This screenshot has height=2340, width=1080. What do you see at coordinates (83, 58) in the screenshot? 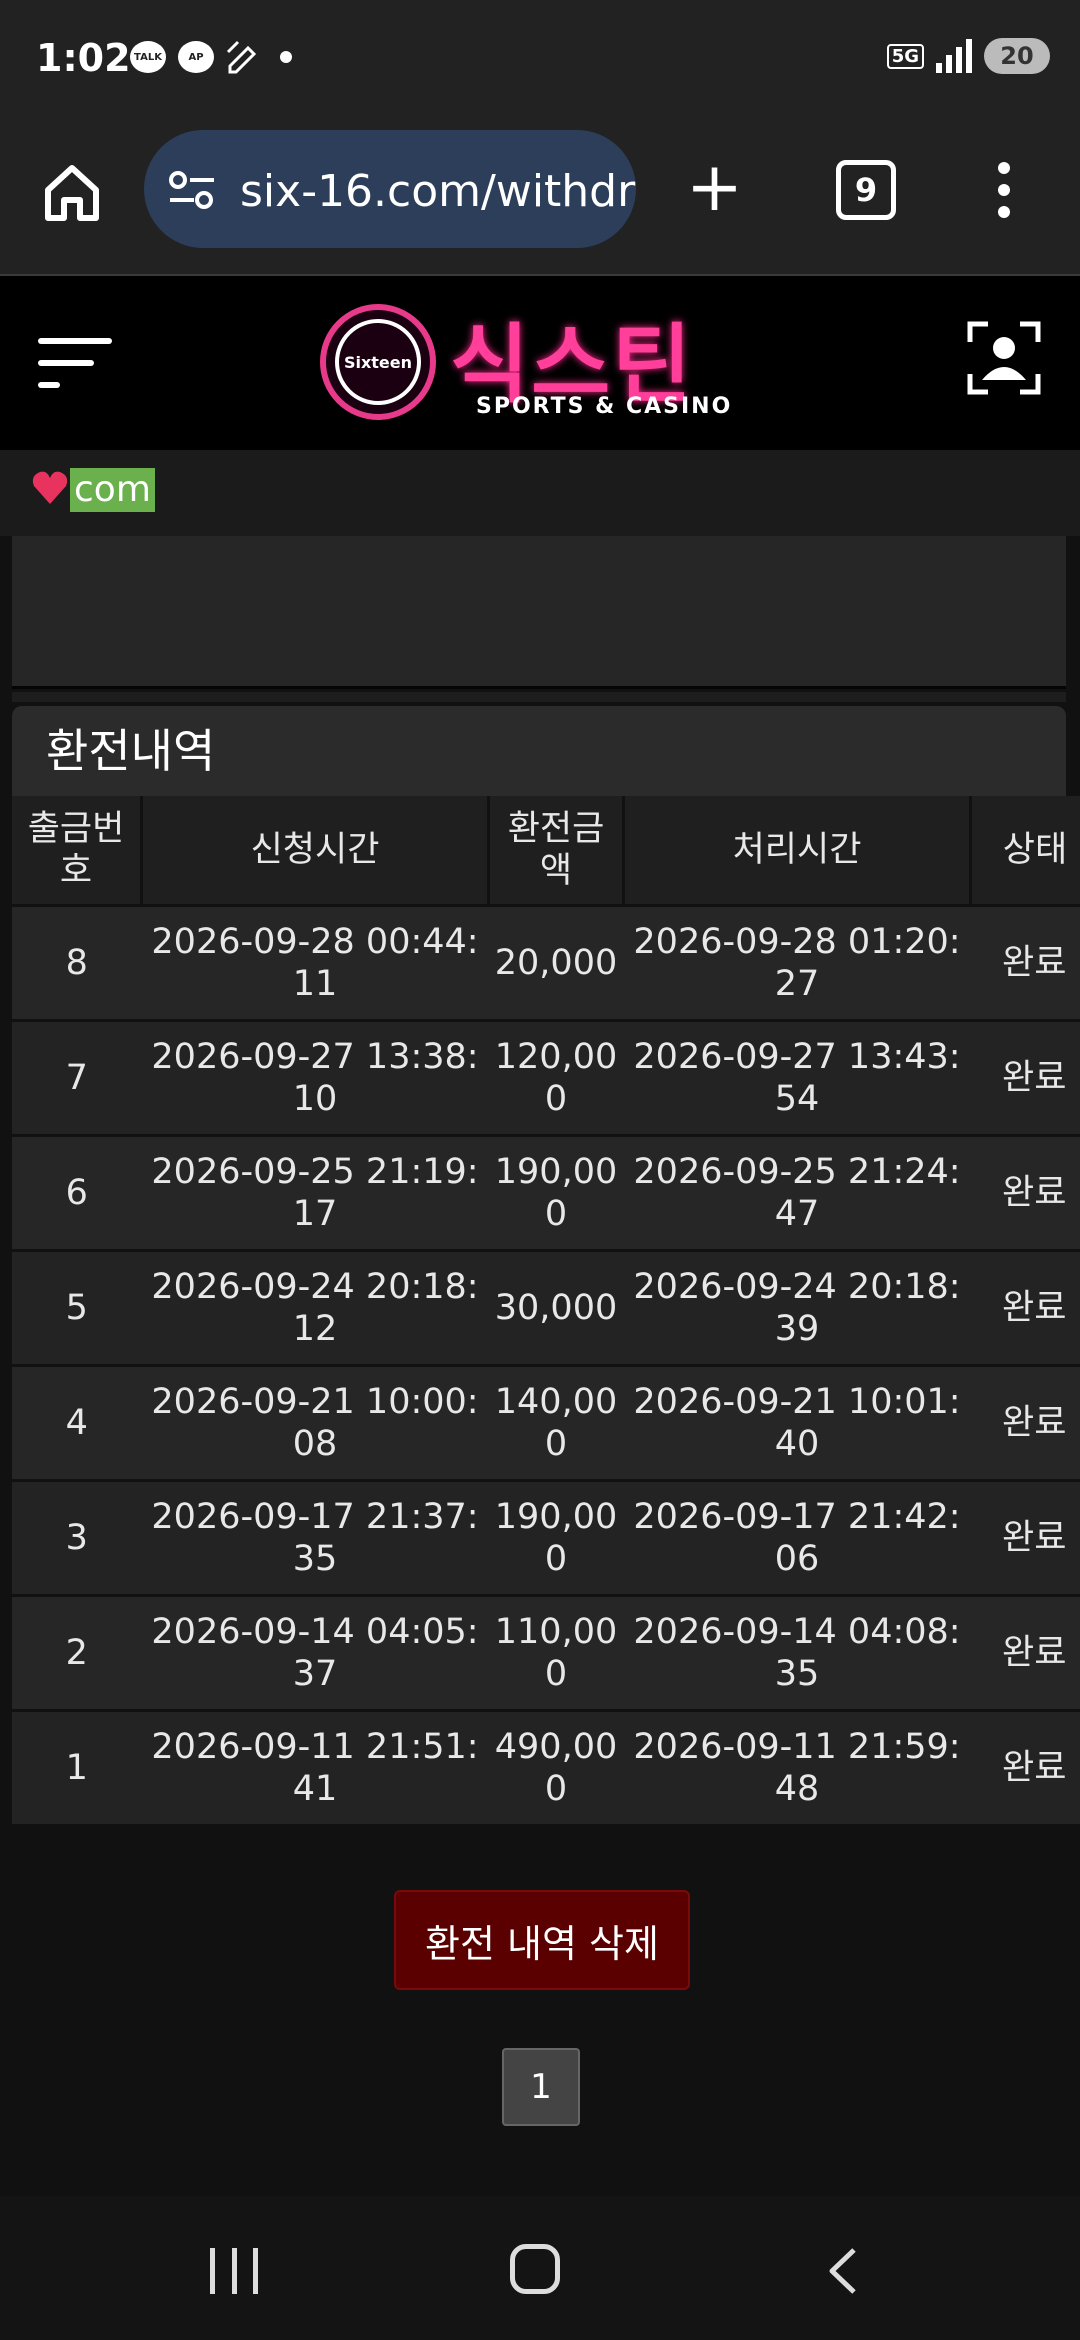
I see `status-time: 1:02` at bounding box center [83, 58].